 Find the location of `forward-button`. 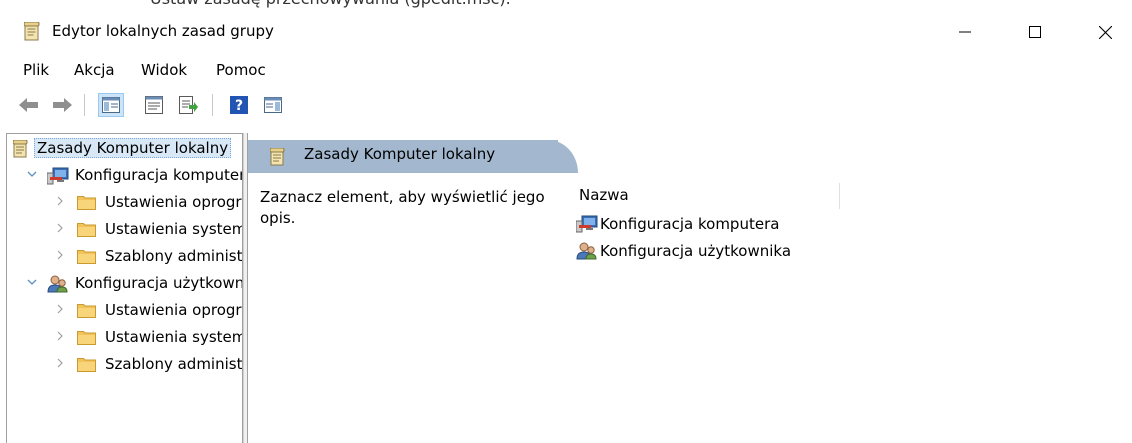

forward-button is located at coordinates (62, 105).